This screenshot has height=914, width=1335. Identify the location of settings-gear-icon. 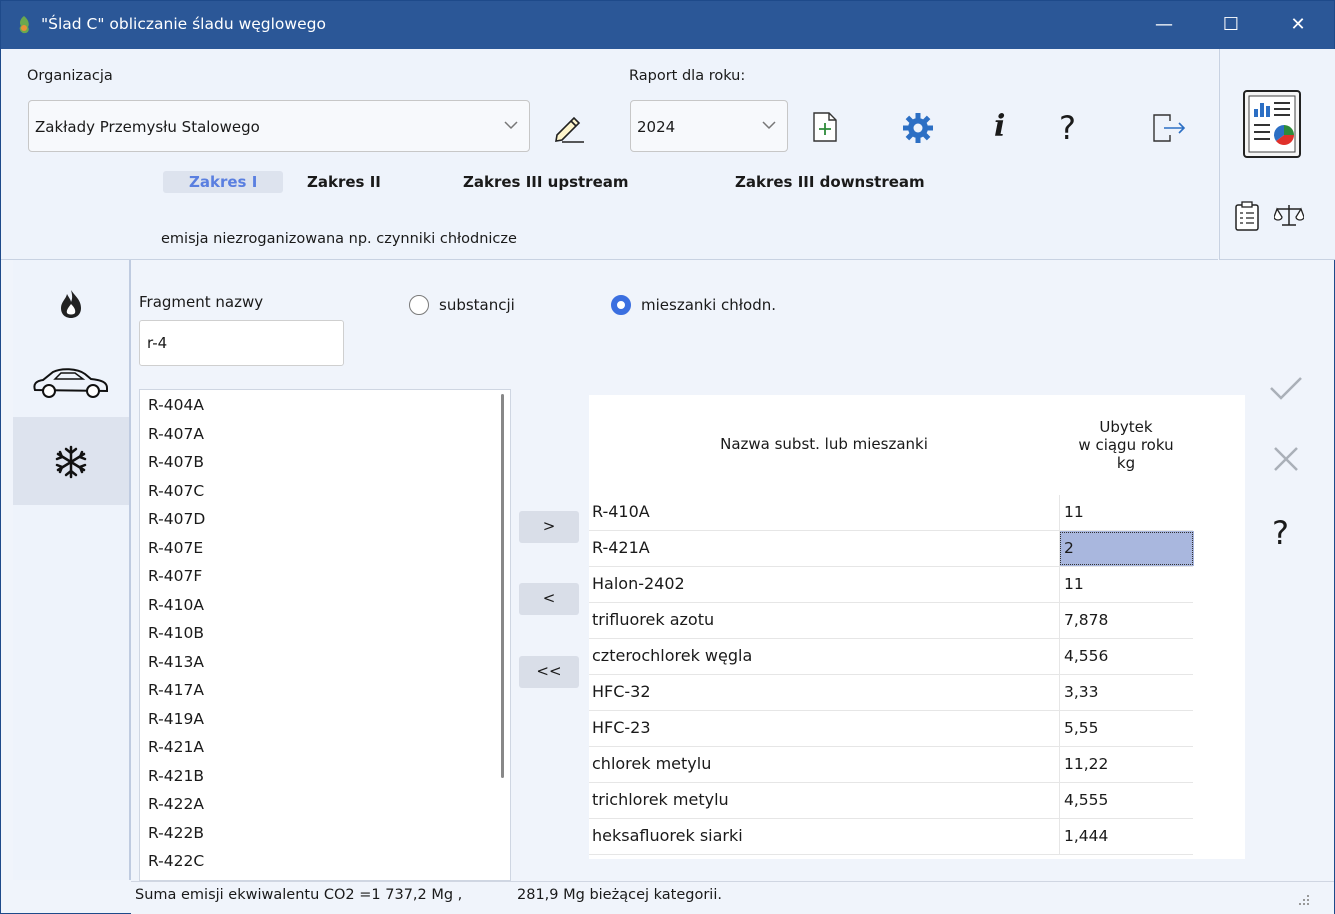
(918, 128).